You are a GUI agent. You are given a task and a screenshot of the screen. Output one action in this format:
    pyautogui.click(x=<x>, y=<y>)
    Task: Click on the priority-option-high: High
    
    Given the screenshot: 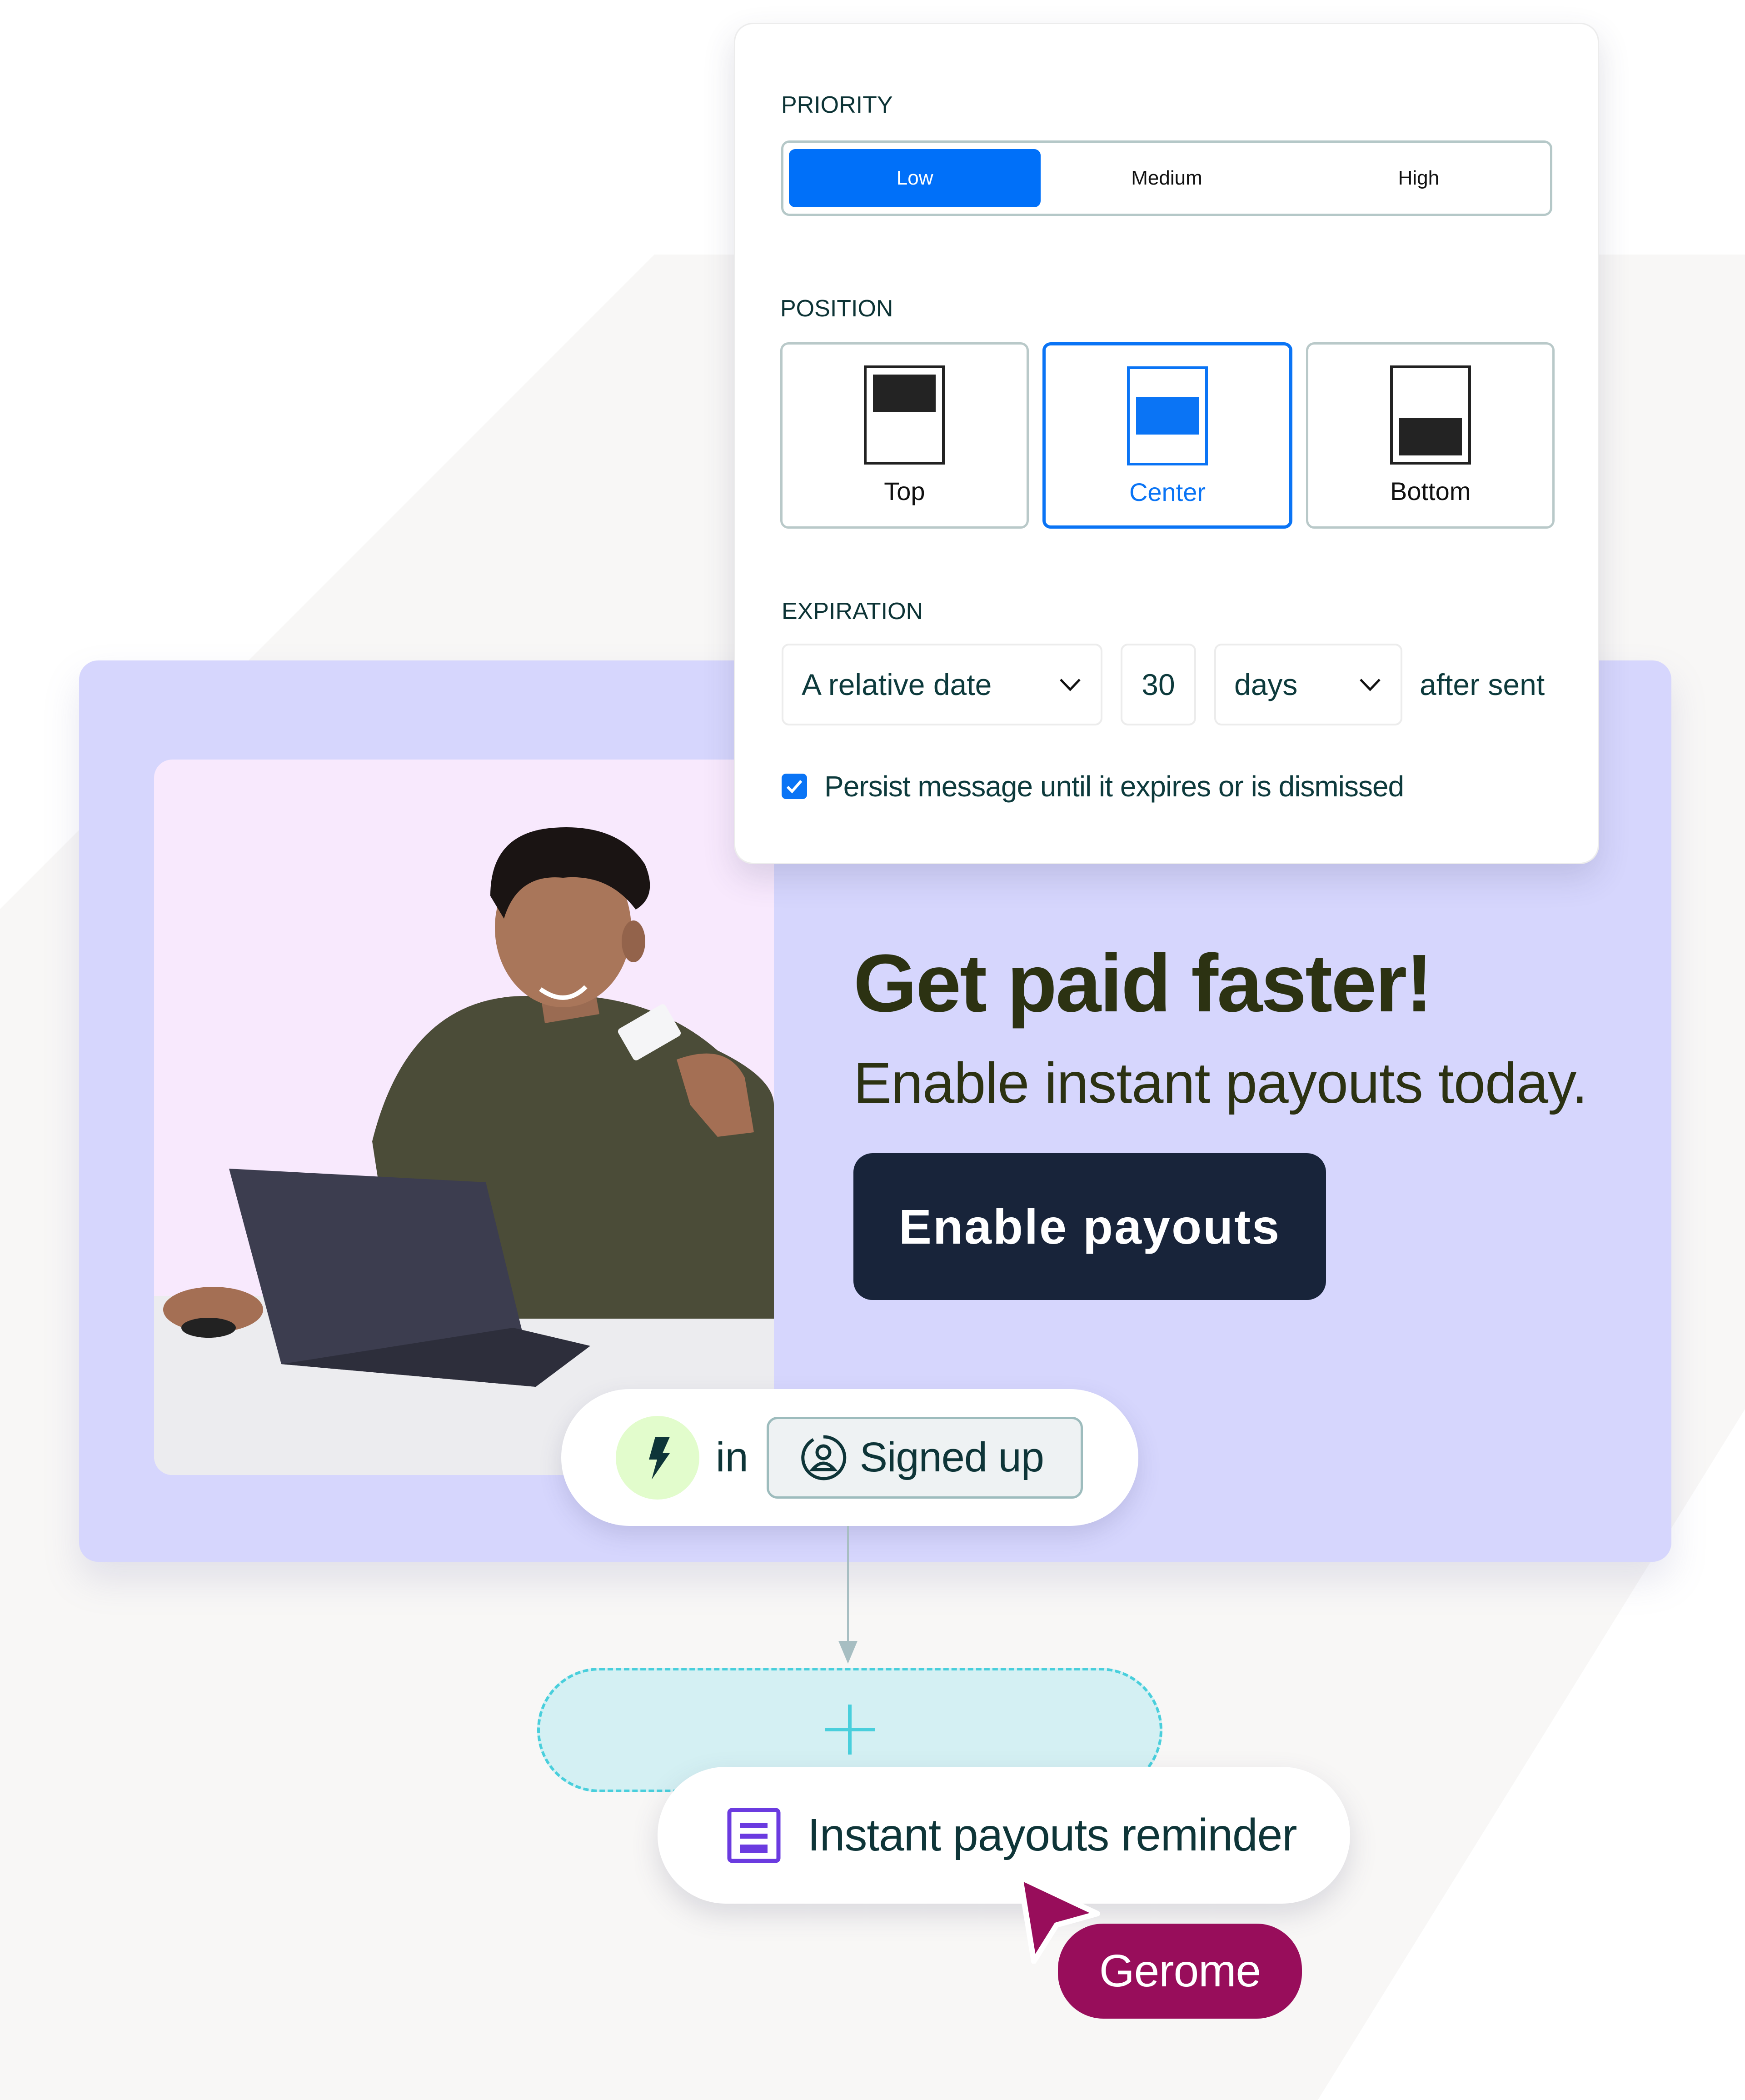 What is the action you would take?
    pyautogui.click(x=1419, y=178)
    